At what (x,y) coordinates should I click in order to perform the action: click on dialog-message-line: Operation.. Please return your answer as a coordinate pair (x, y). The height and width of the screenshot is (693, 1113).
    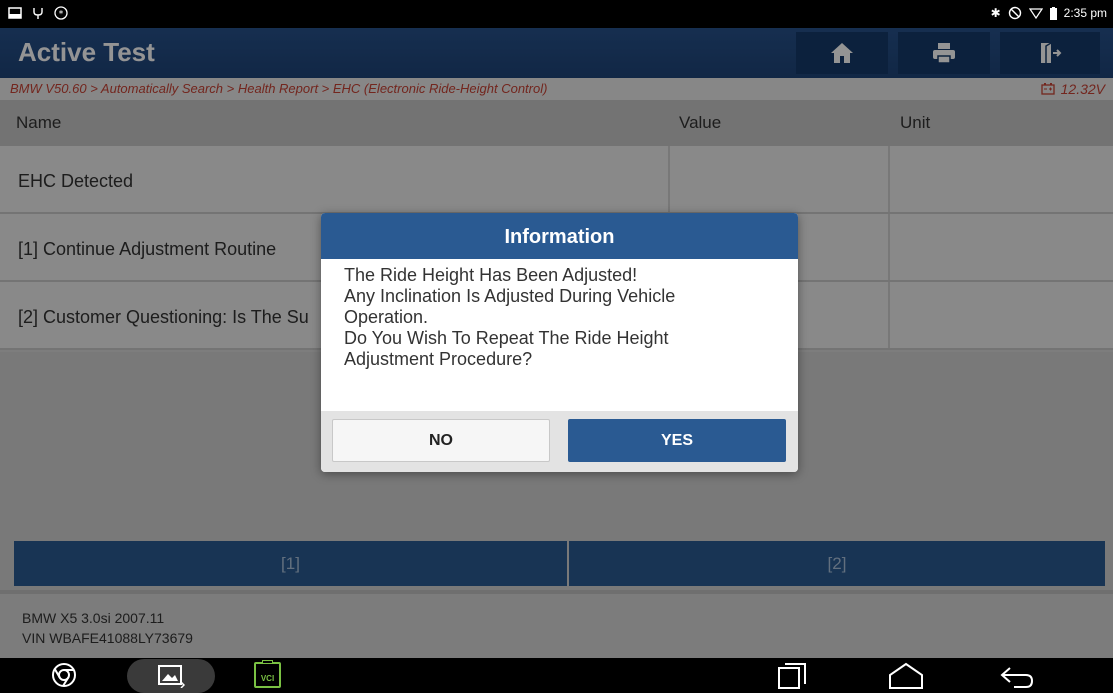
    Looking at the image, I should click on (386, 317).